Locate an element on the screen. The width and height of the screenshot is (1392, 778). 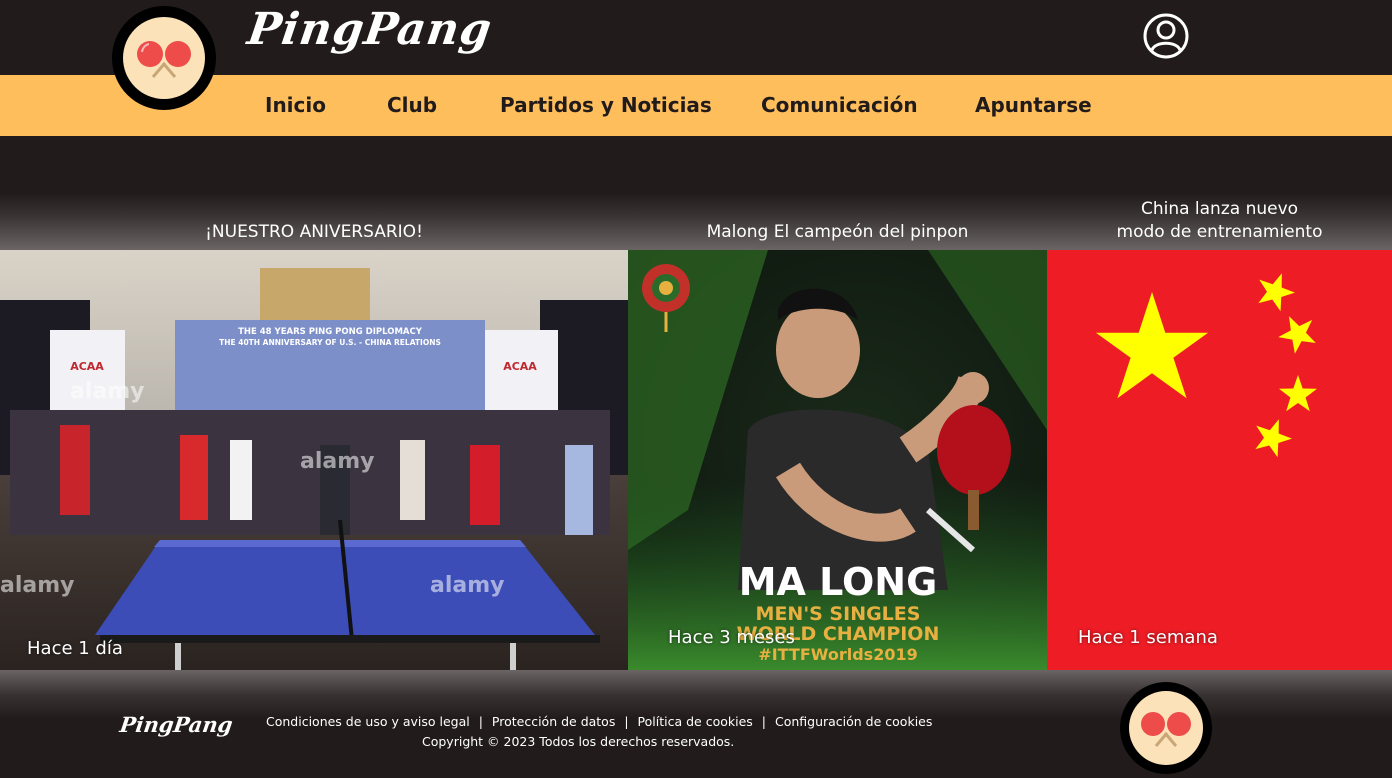
news-card-china: Hace 1 semana is located at coordinates (1219, 460).